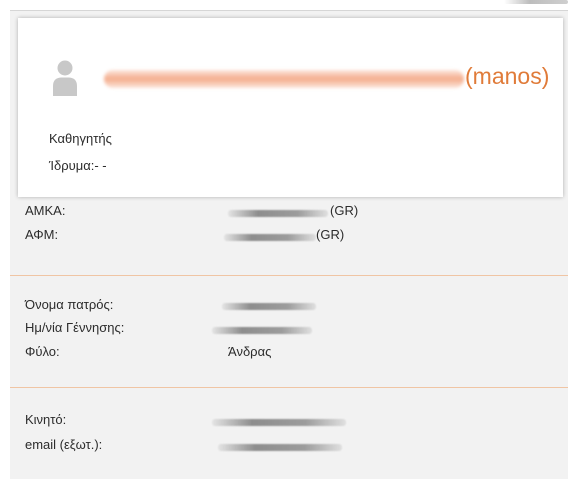  I want to click on institution-label: Ίδρυμα:- -, so click(78, 165).